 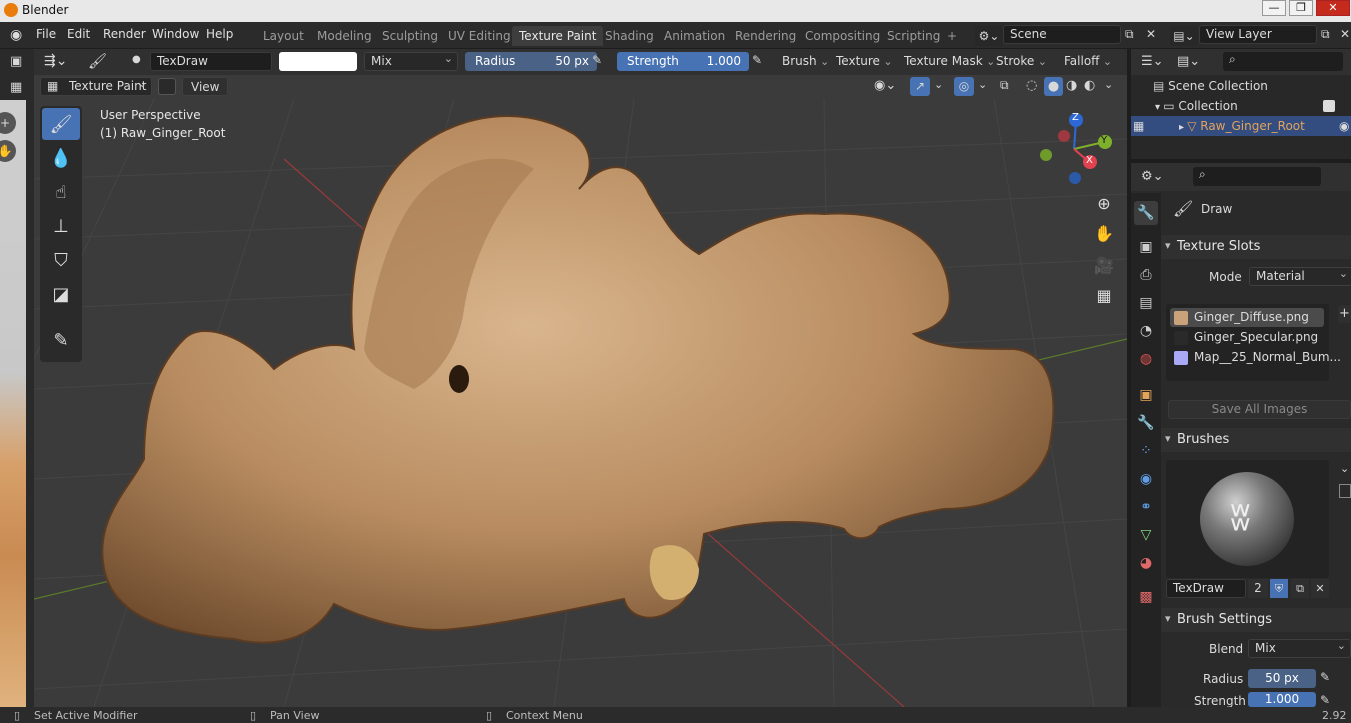 What do you see at coordinates (947, 61) in the screenshot?
I see `texture-mask-menu: Texture Mask` at bounding box center [947, 61].